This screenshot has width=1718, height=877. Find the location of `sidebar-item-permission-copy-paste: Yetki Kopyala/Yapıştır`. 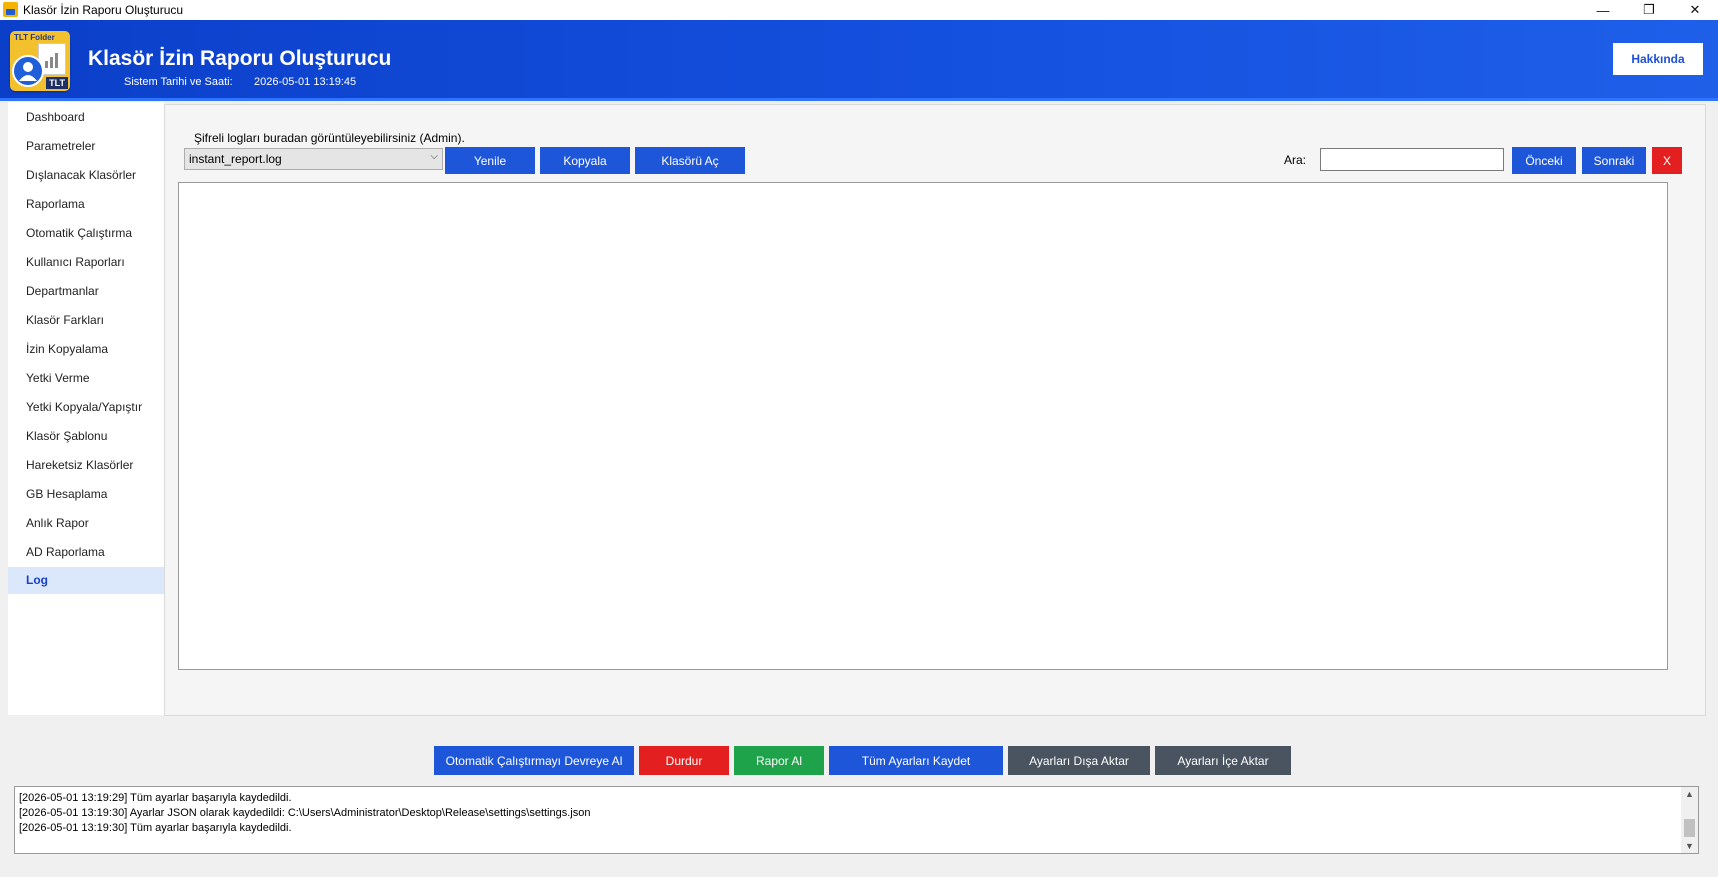

sidebar-item-permission-copy-paste: Yetki Kopyala/Yapıştır is located at coordinates (86, 407).